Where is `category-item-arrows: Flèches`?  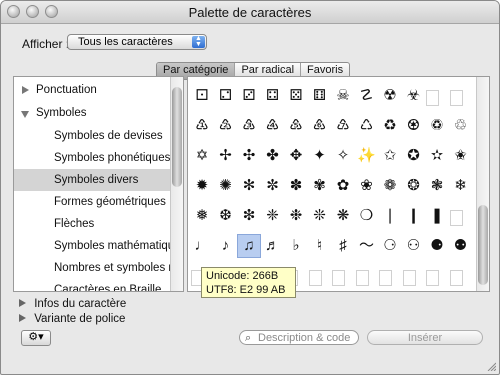
category-item-arrows: Flèches is located at coordinates (92, 224).